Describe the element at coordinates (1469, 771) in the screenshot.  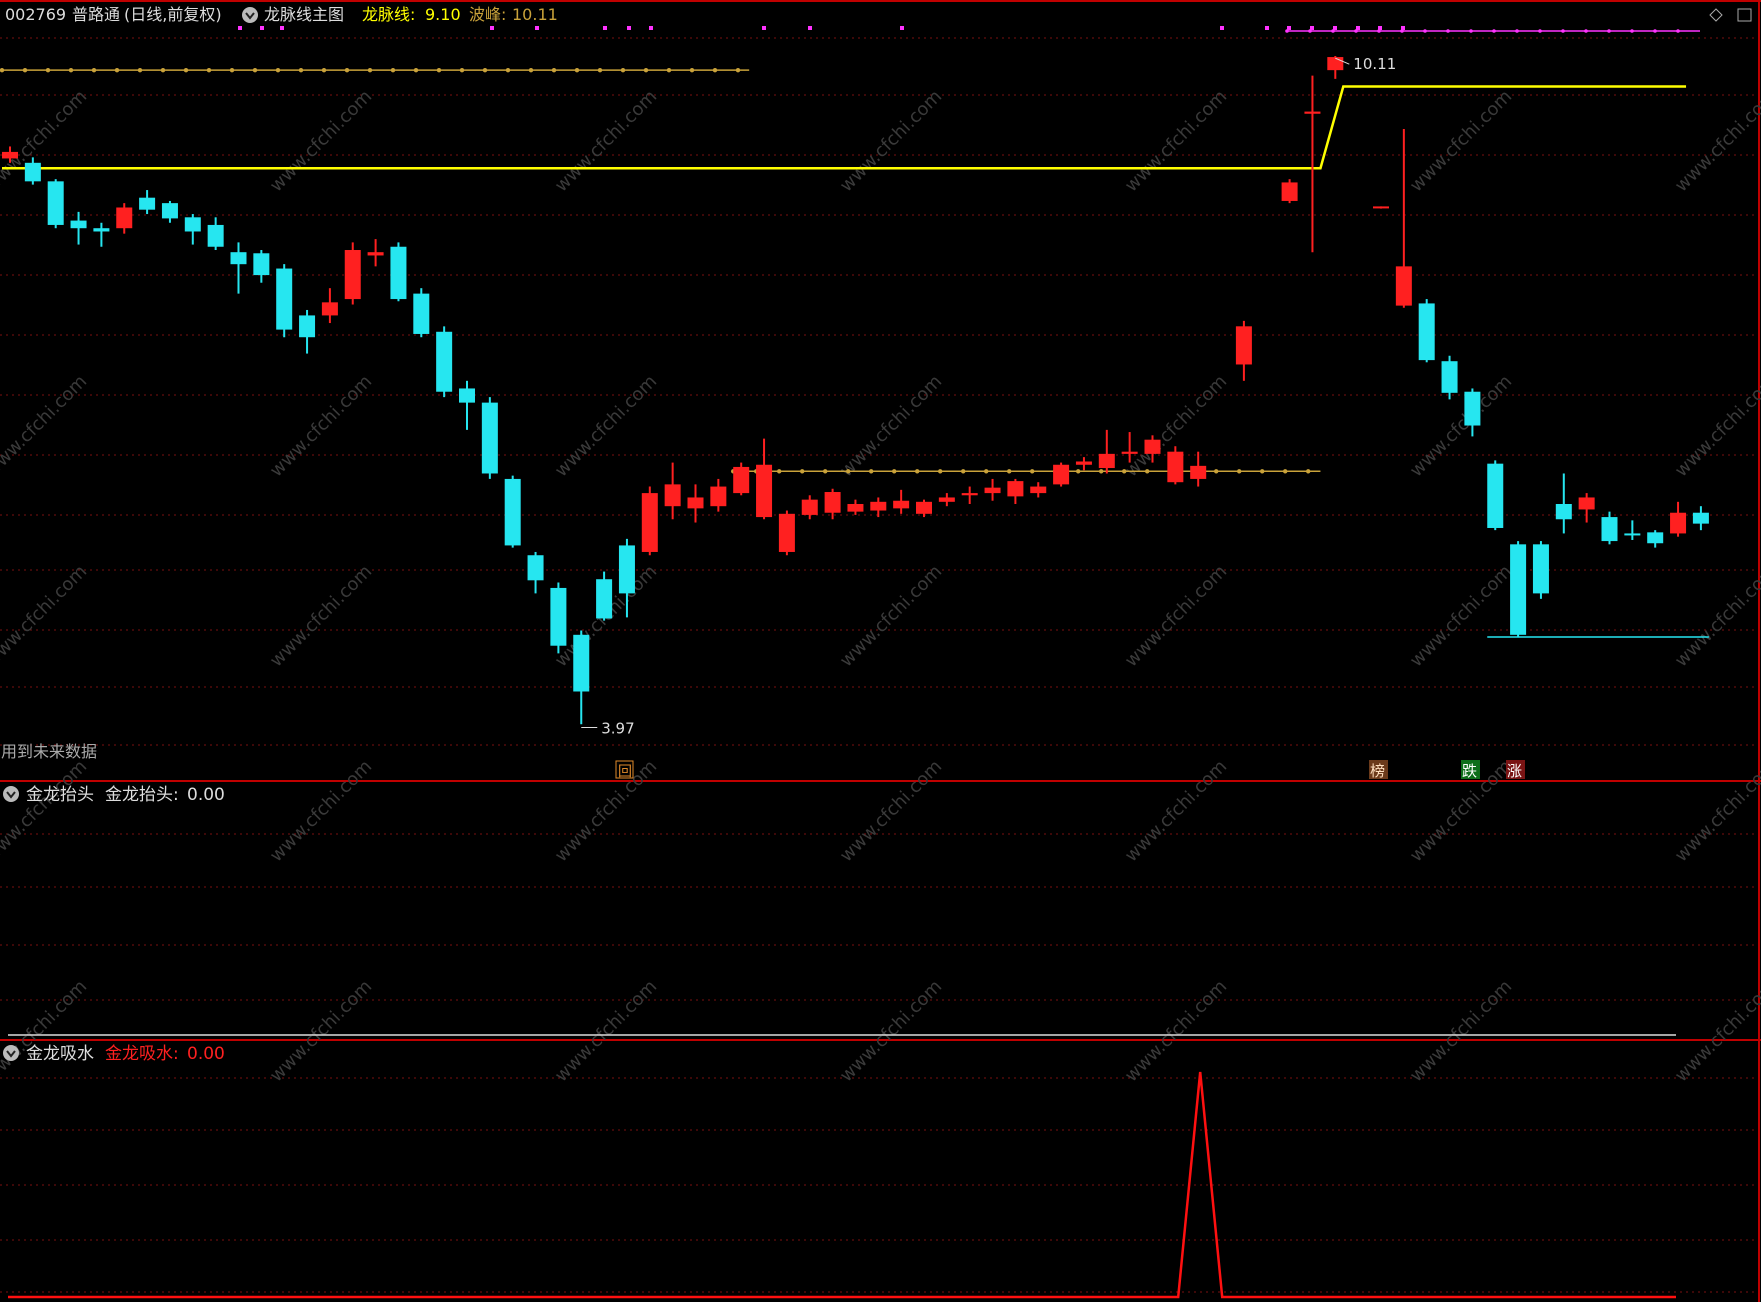
I see `signal-die-text: 跌` at that location.